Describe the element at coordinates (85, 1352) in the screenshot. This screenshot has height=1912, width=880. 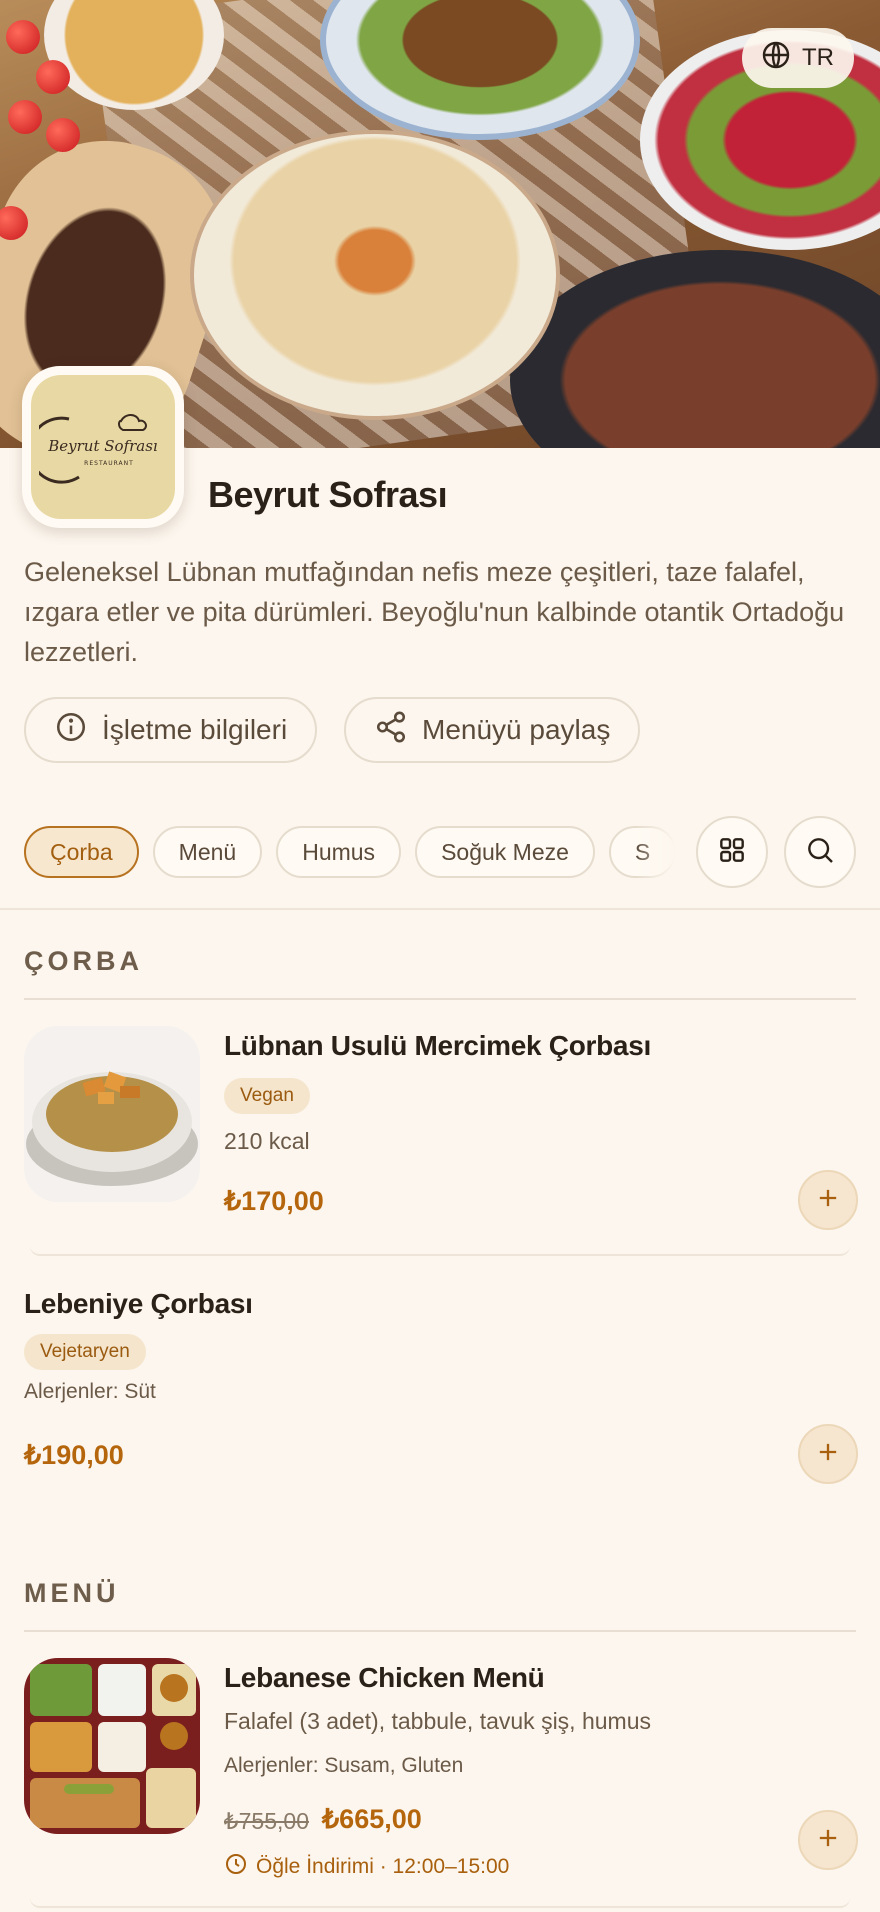
I see `diet-tag: Vejetaryen` at that location.